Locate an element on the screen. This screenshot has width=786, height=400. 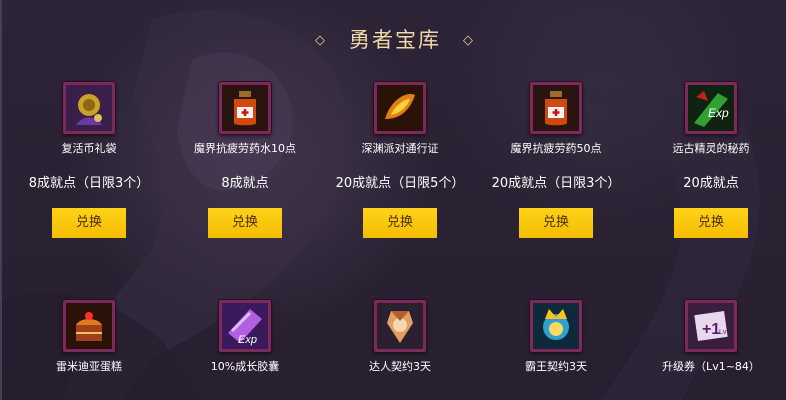
item-name: 霸王契约3天 is located at coordinates (556, 366).